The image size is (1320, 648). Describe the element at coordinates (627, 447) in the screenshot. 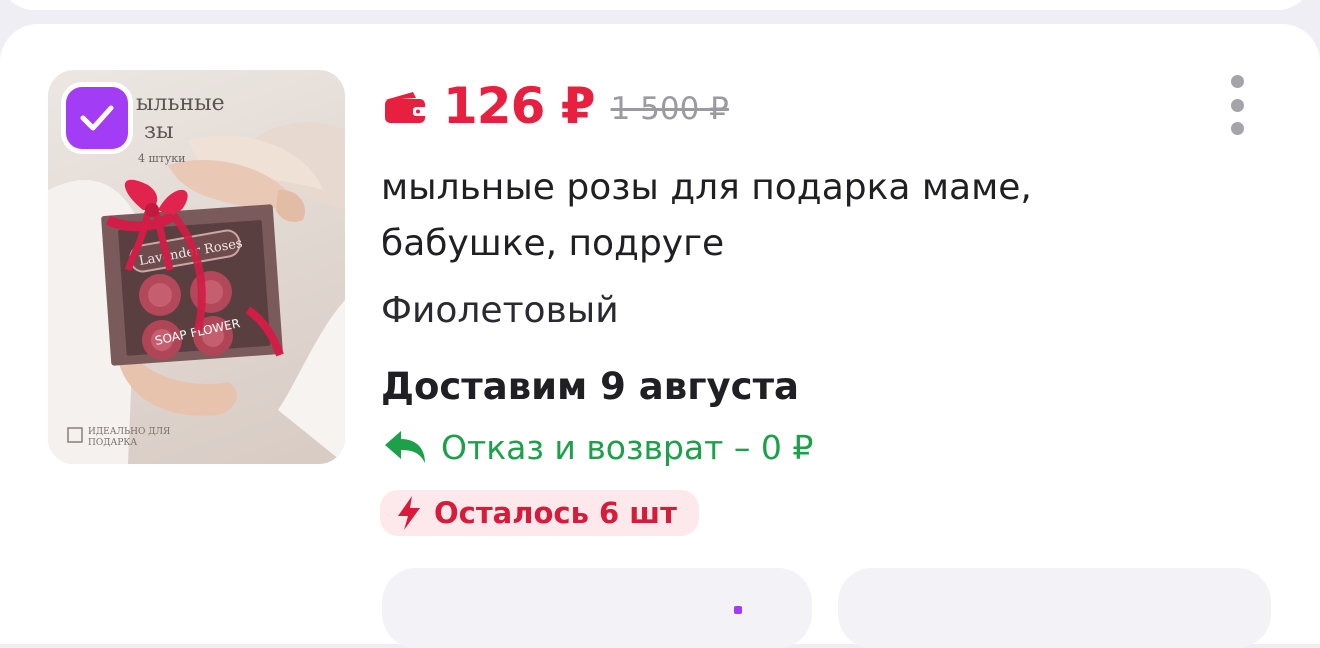

I see `return-policy-text: Отказ и возврат – 0 ₽` at that location.